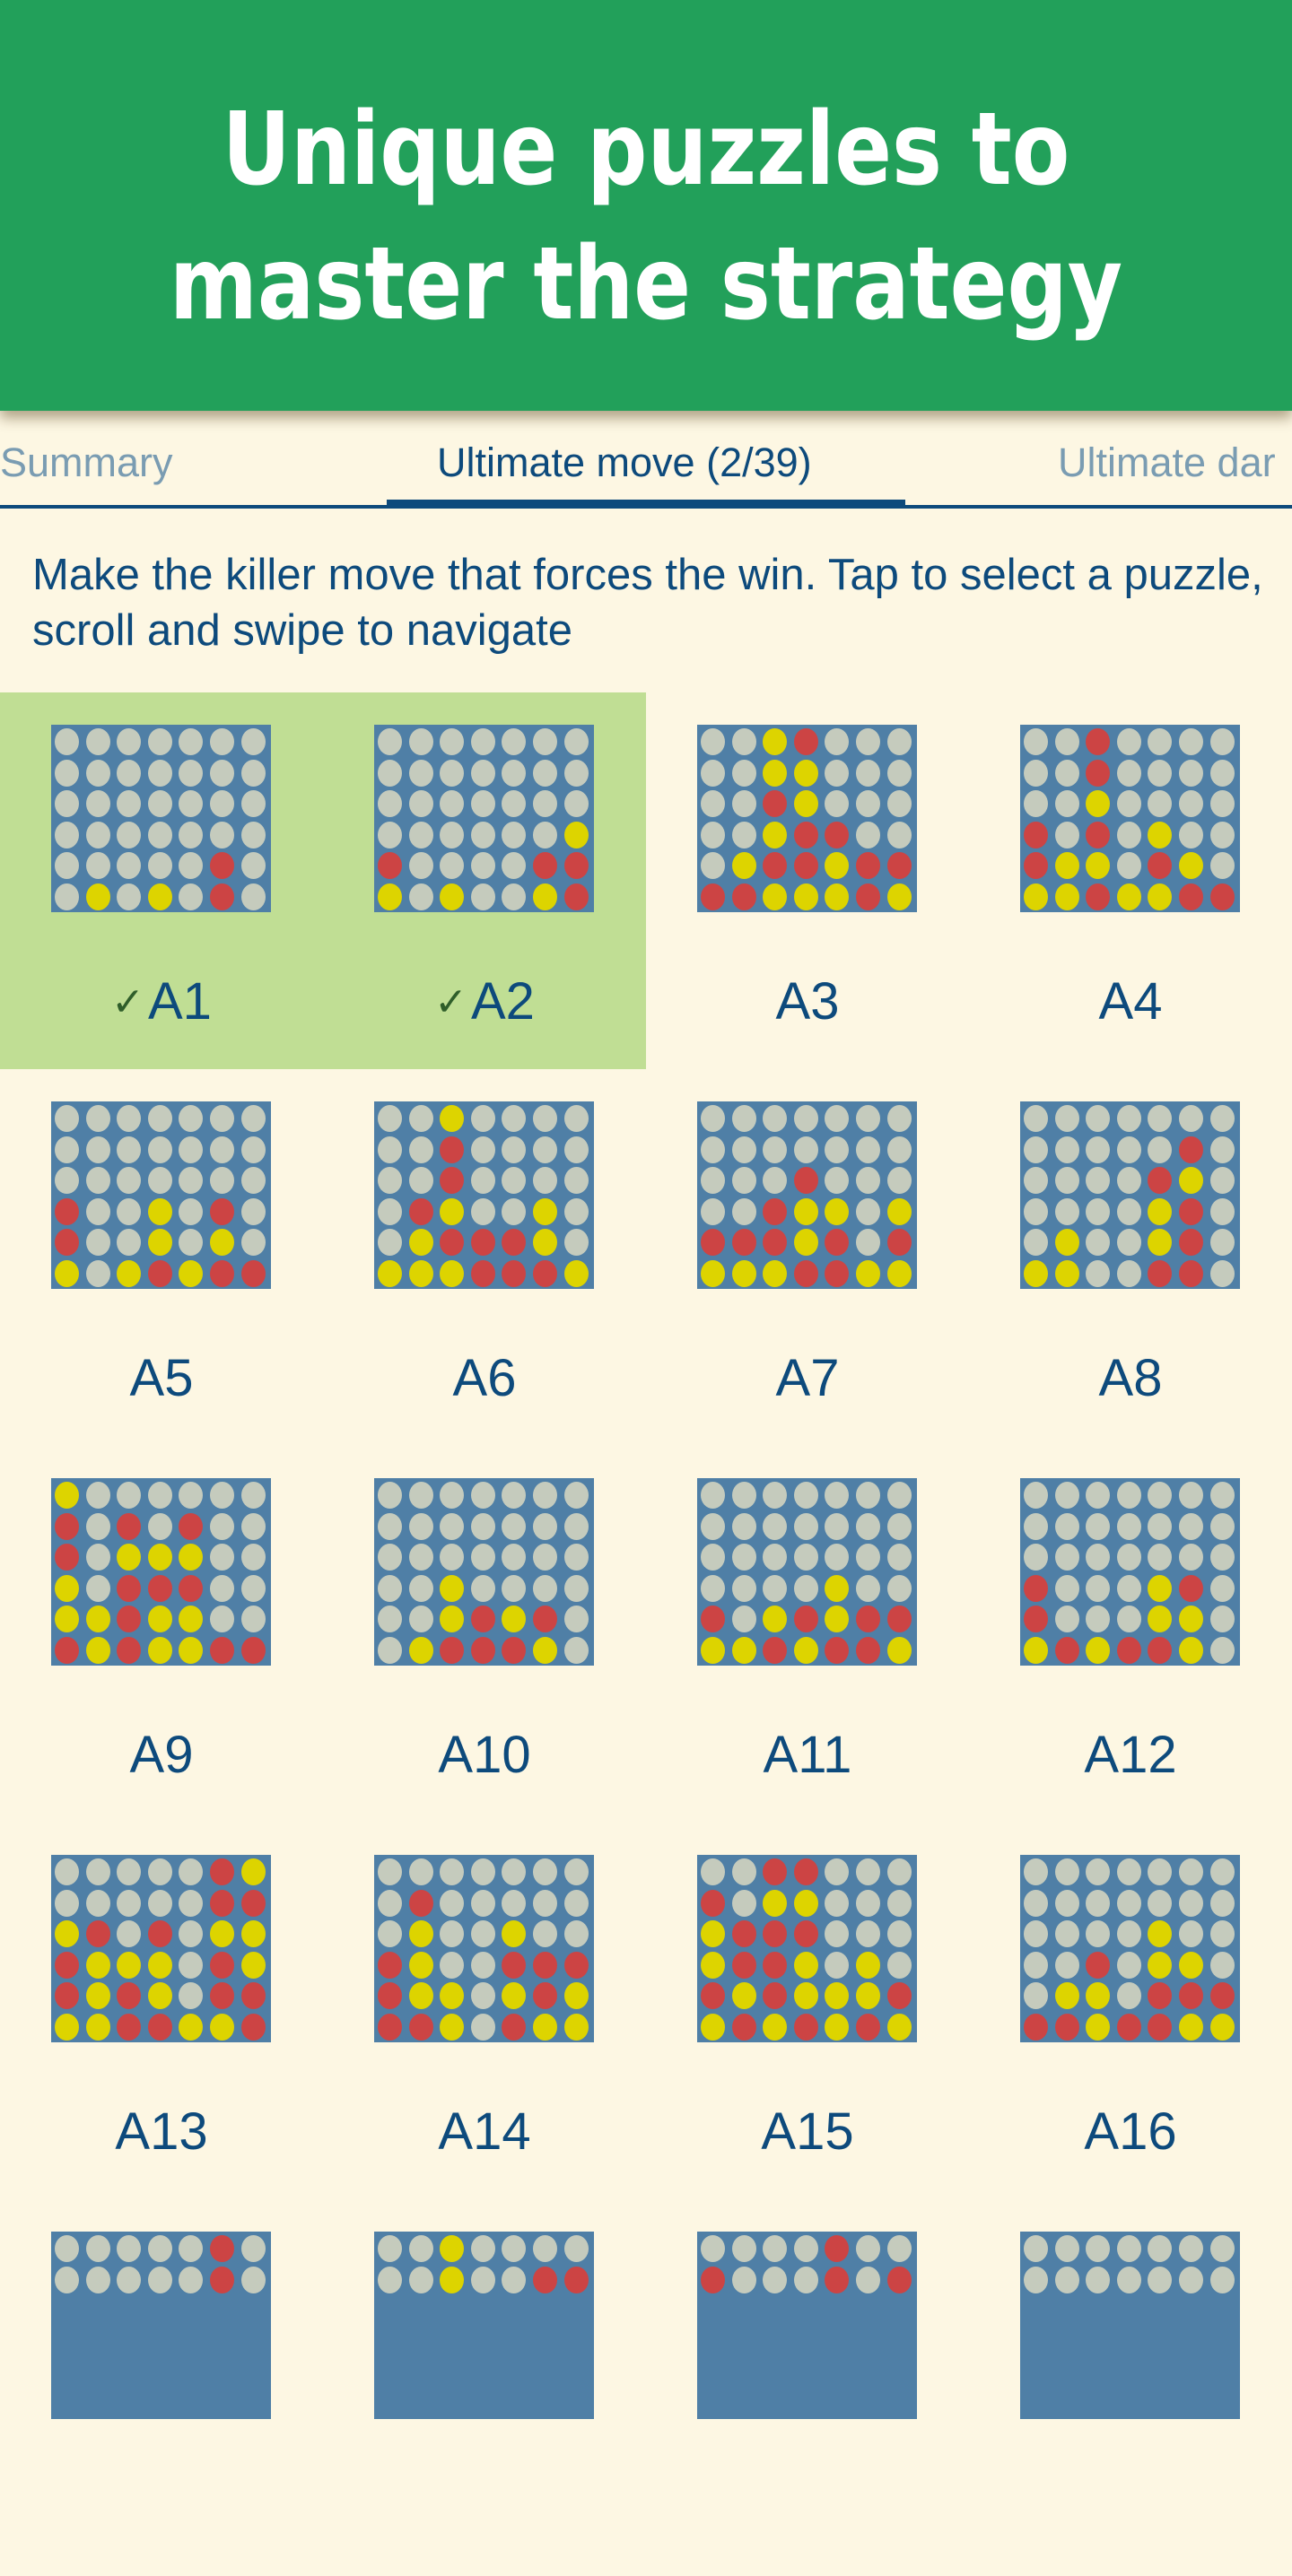 Image resolution: width=1292 pixels, height=2576 pixels. I want to click on puzzle-label: A7, so click(807, 1378).